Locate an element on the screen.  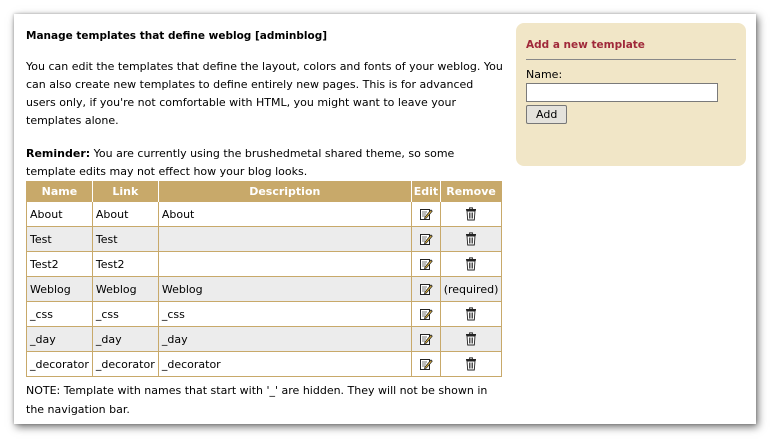
table-row: Weblog Weblog Weblog (required) is located at coordinates (264, 289).